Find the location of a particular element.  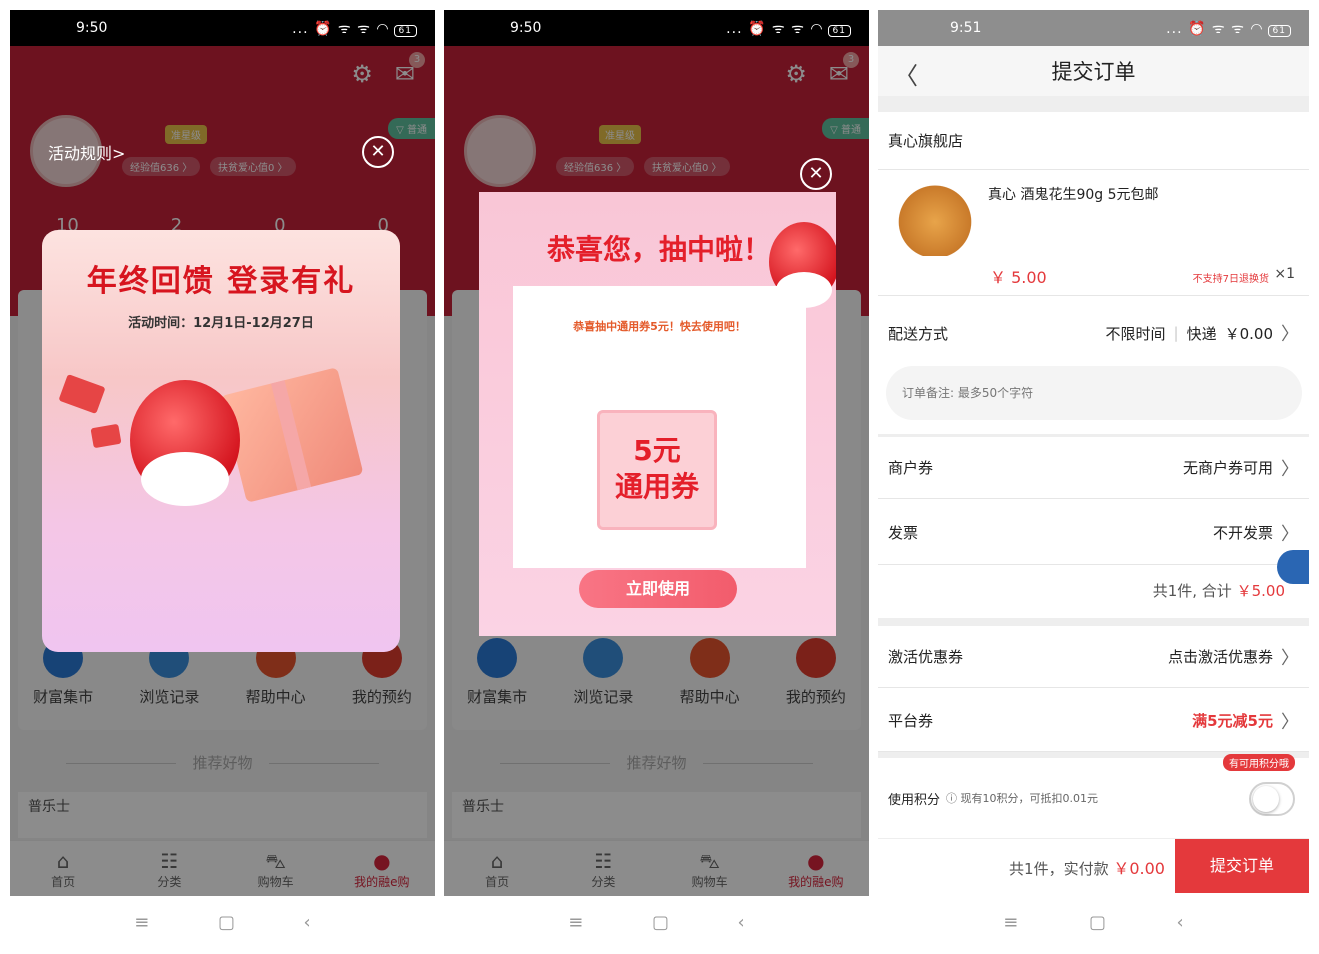

product-quantity: ×1 is located at coordinates (1284, 274).